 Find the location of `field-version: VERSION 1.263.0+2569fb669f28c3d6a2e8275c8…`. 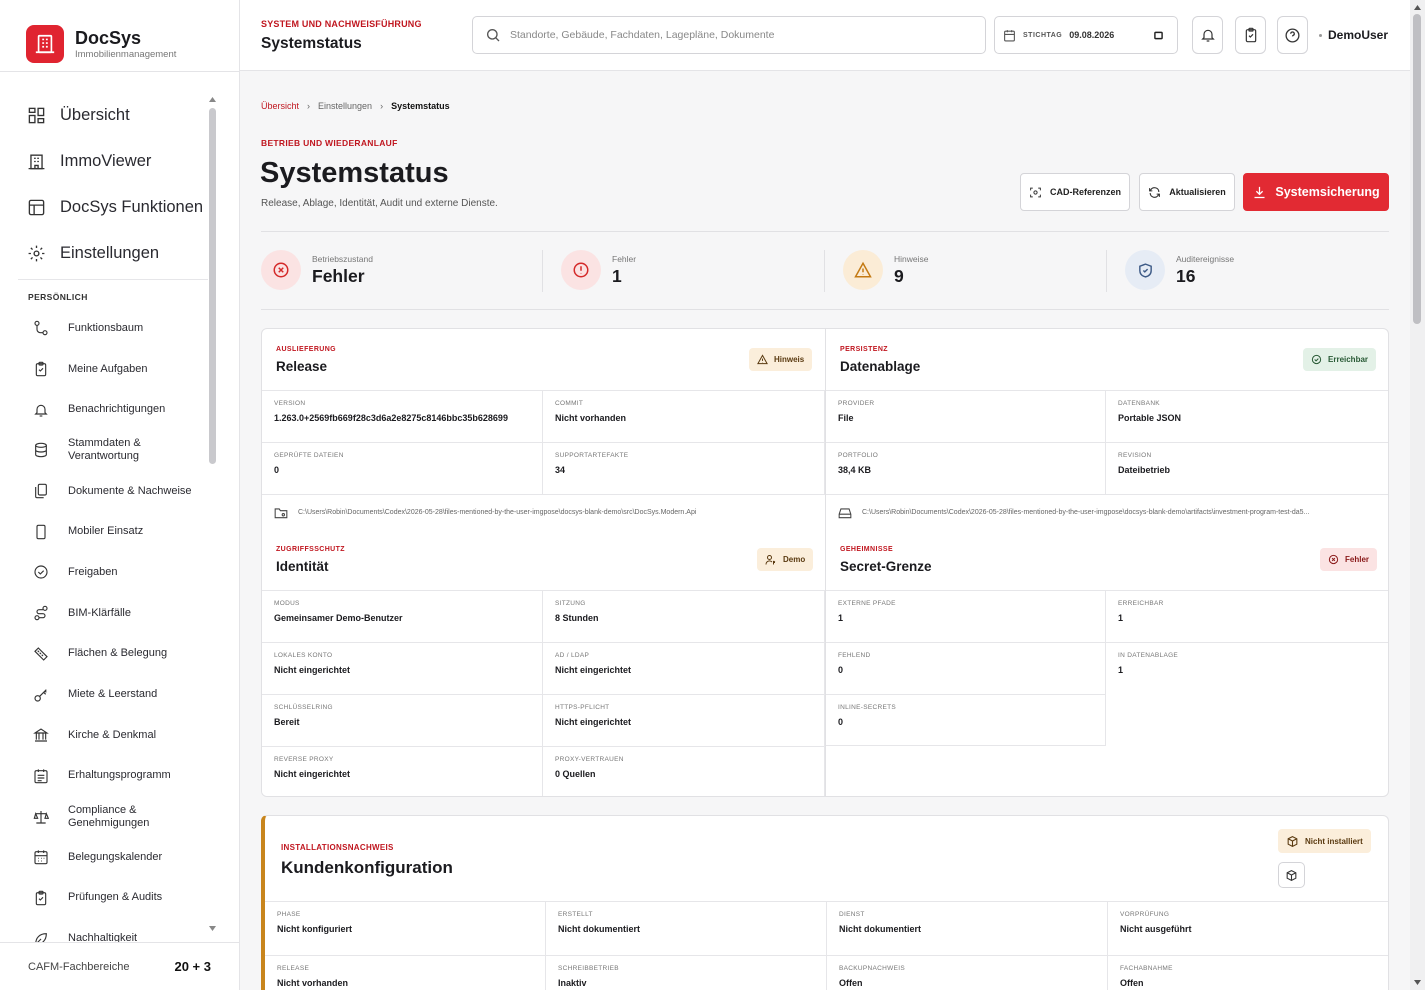

field-version: VERSION 1.263.0+2569fb669f28c3d6a2e8275c8… is located at coordinates (402, 416).